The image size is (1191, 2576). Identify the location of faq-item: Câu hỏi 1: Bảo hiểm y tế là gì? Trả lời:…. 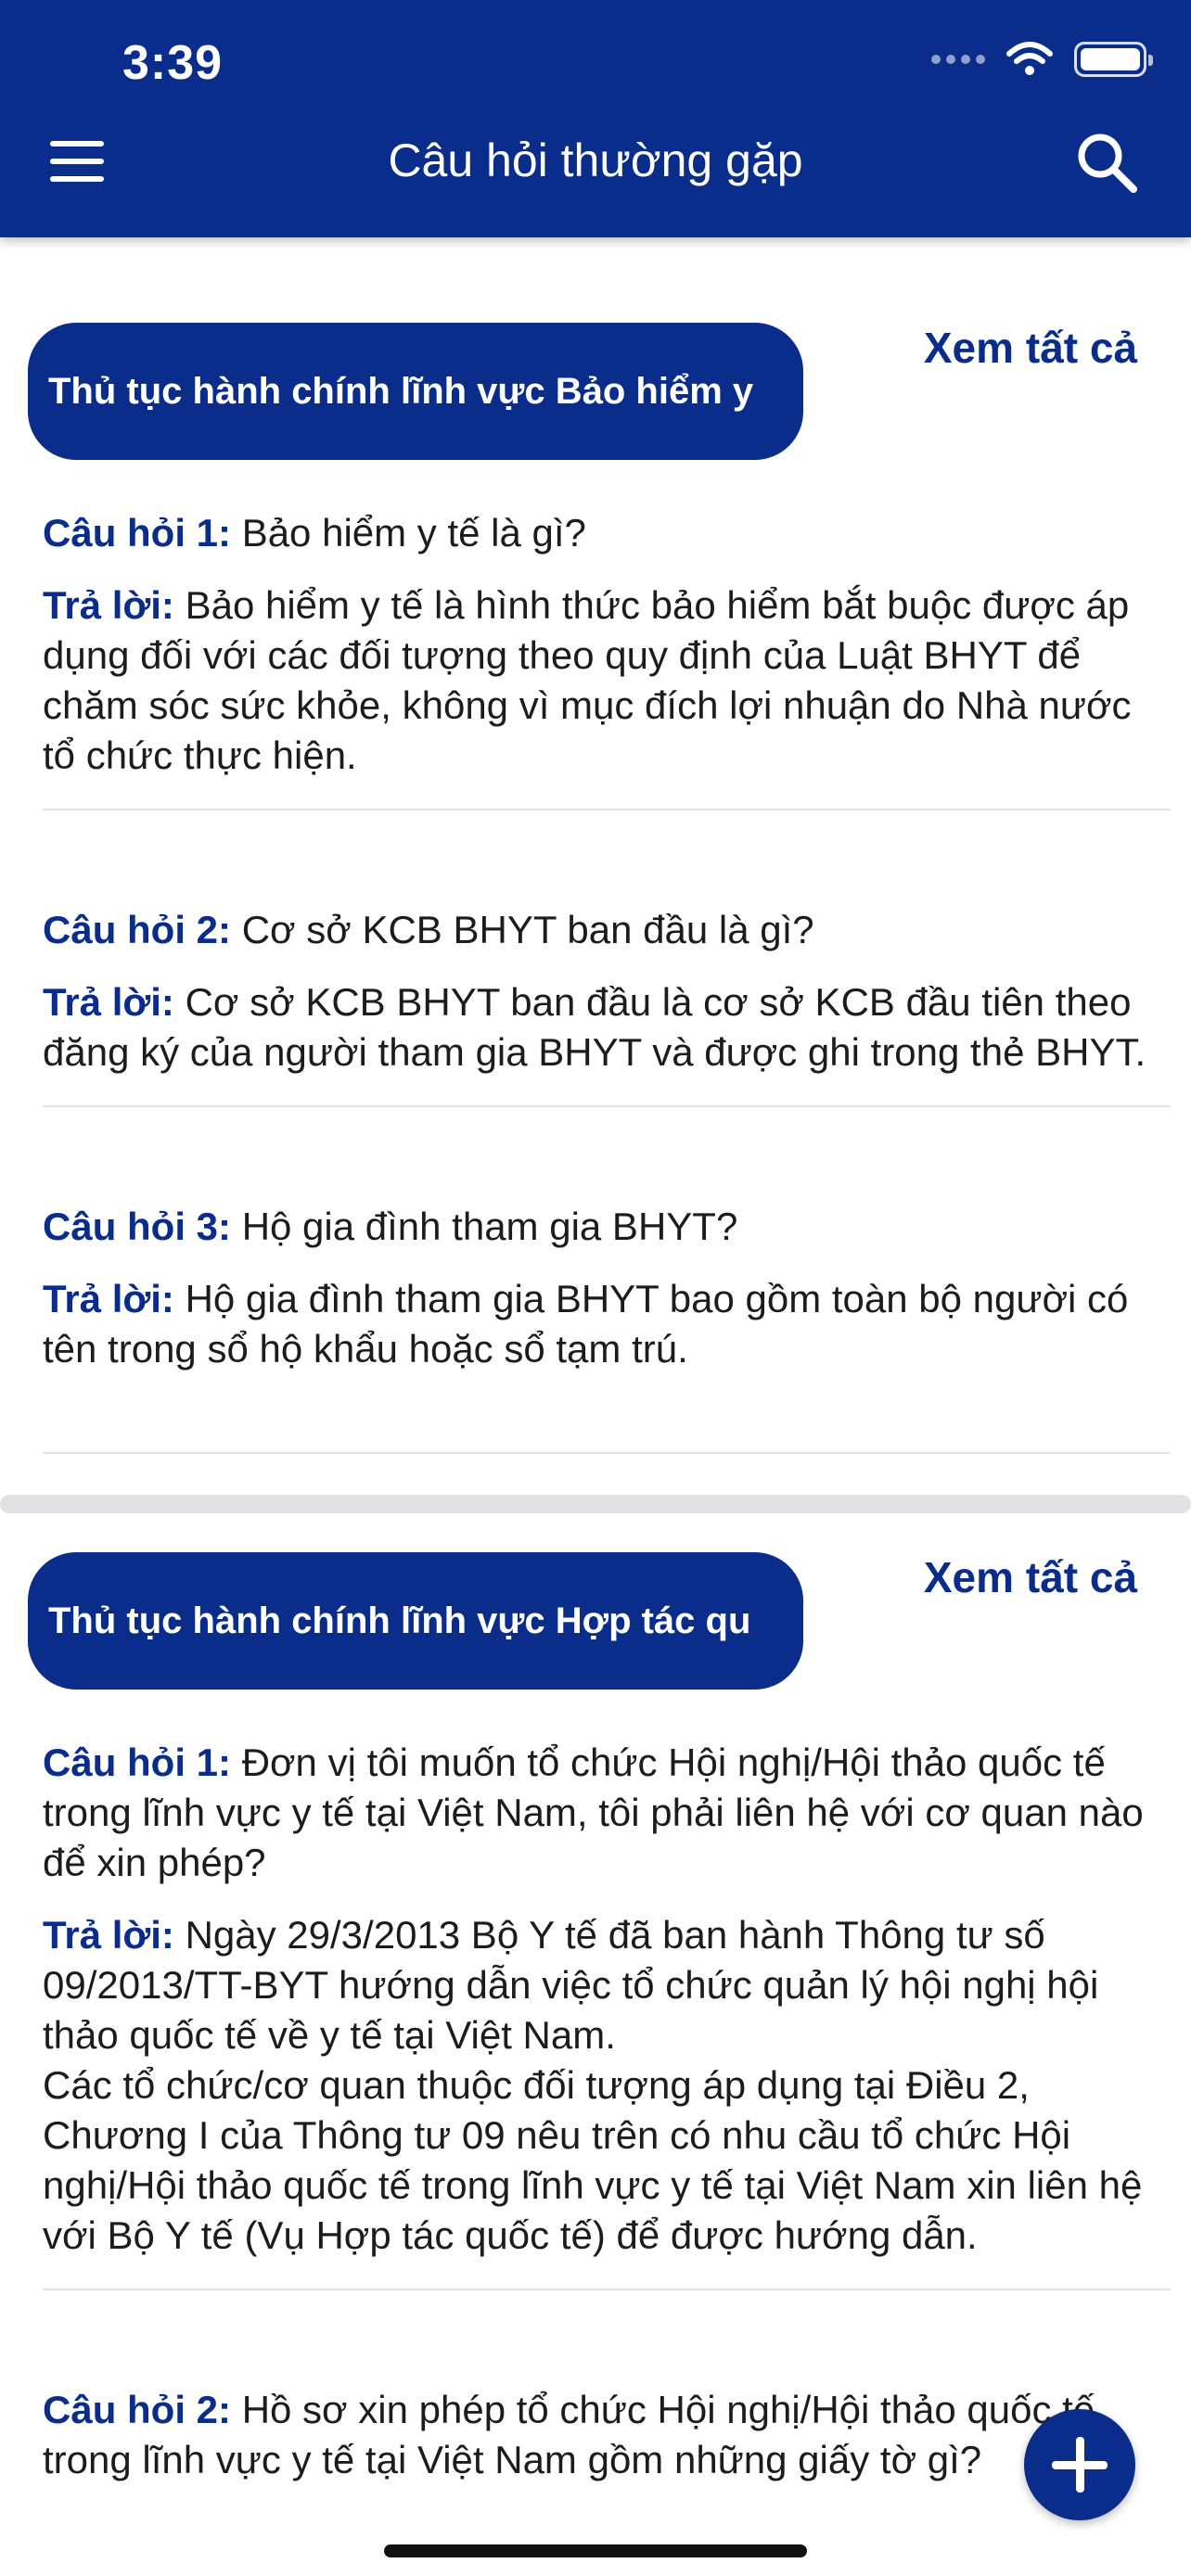
(607, 635).